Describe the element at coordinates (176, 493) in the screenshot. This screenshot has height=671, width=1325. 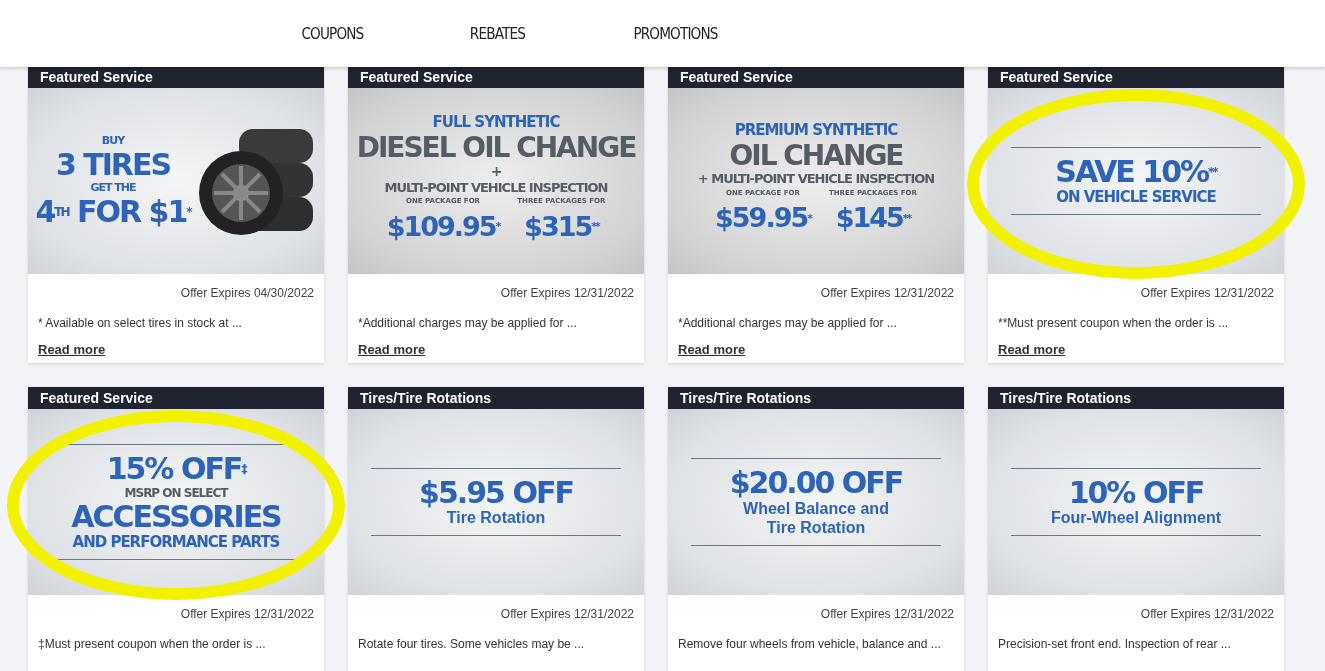
I see `banner-text: MSRP ON SELECT` at that location.